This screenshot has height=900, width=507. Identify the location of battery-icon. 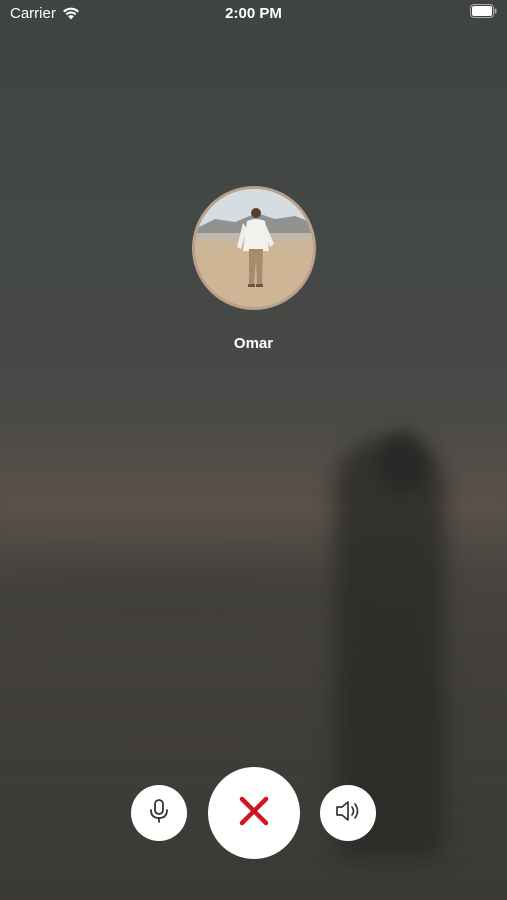
(483, 11).